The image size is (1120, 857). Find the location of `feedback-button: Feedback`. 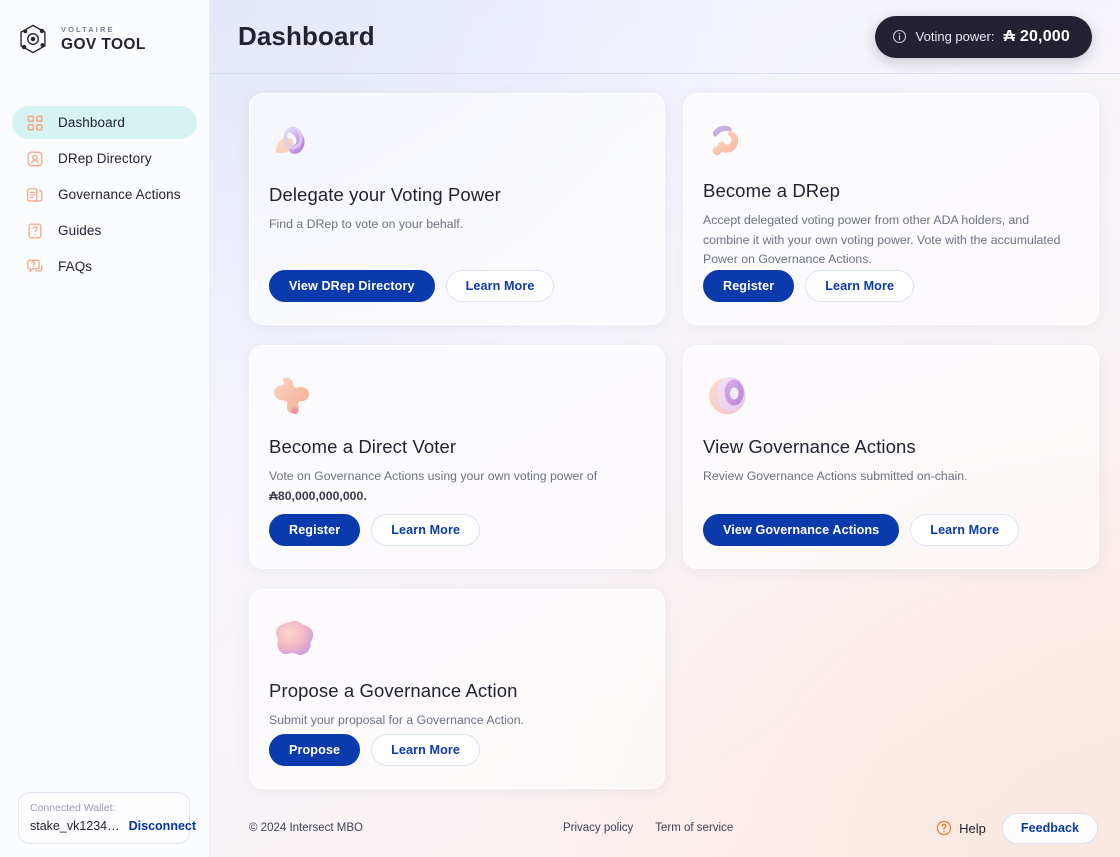

feedback-button: Feedback is located at coordinates (1049, 828).